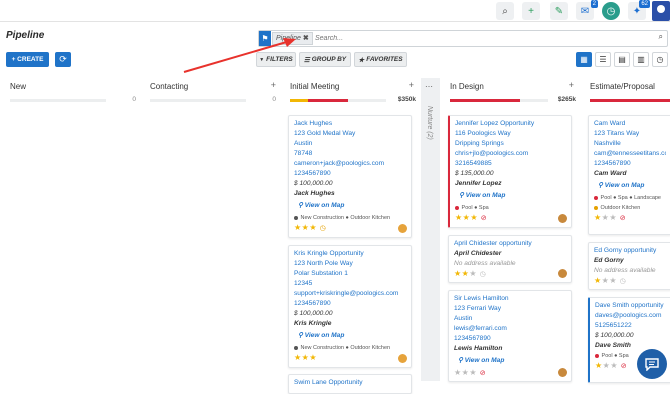 The image size is (670, 394). I want to click on graph-view-icon: ▥, so click(641, 59).